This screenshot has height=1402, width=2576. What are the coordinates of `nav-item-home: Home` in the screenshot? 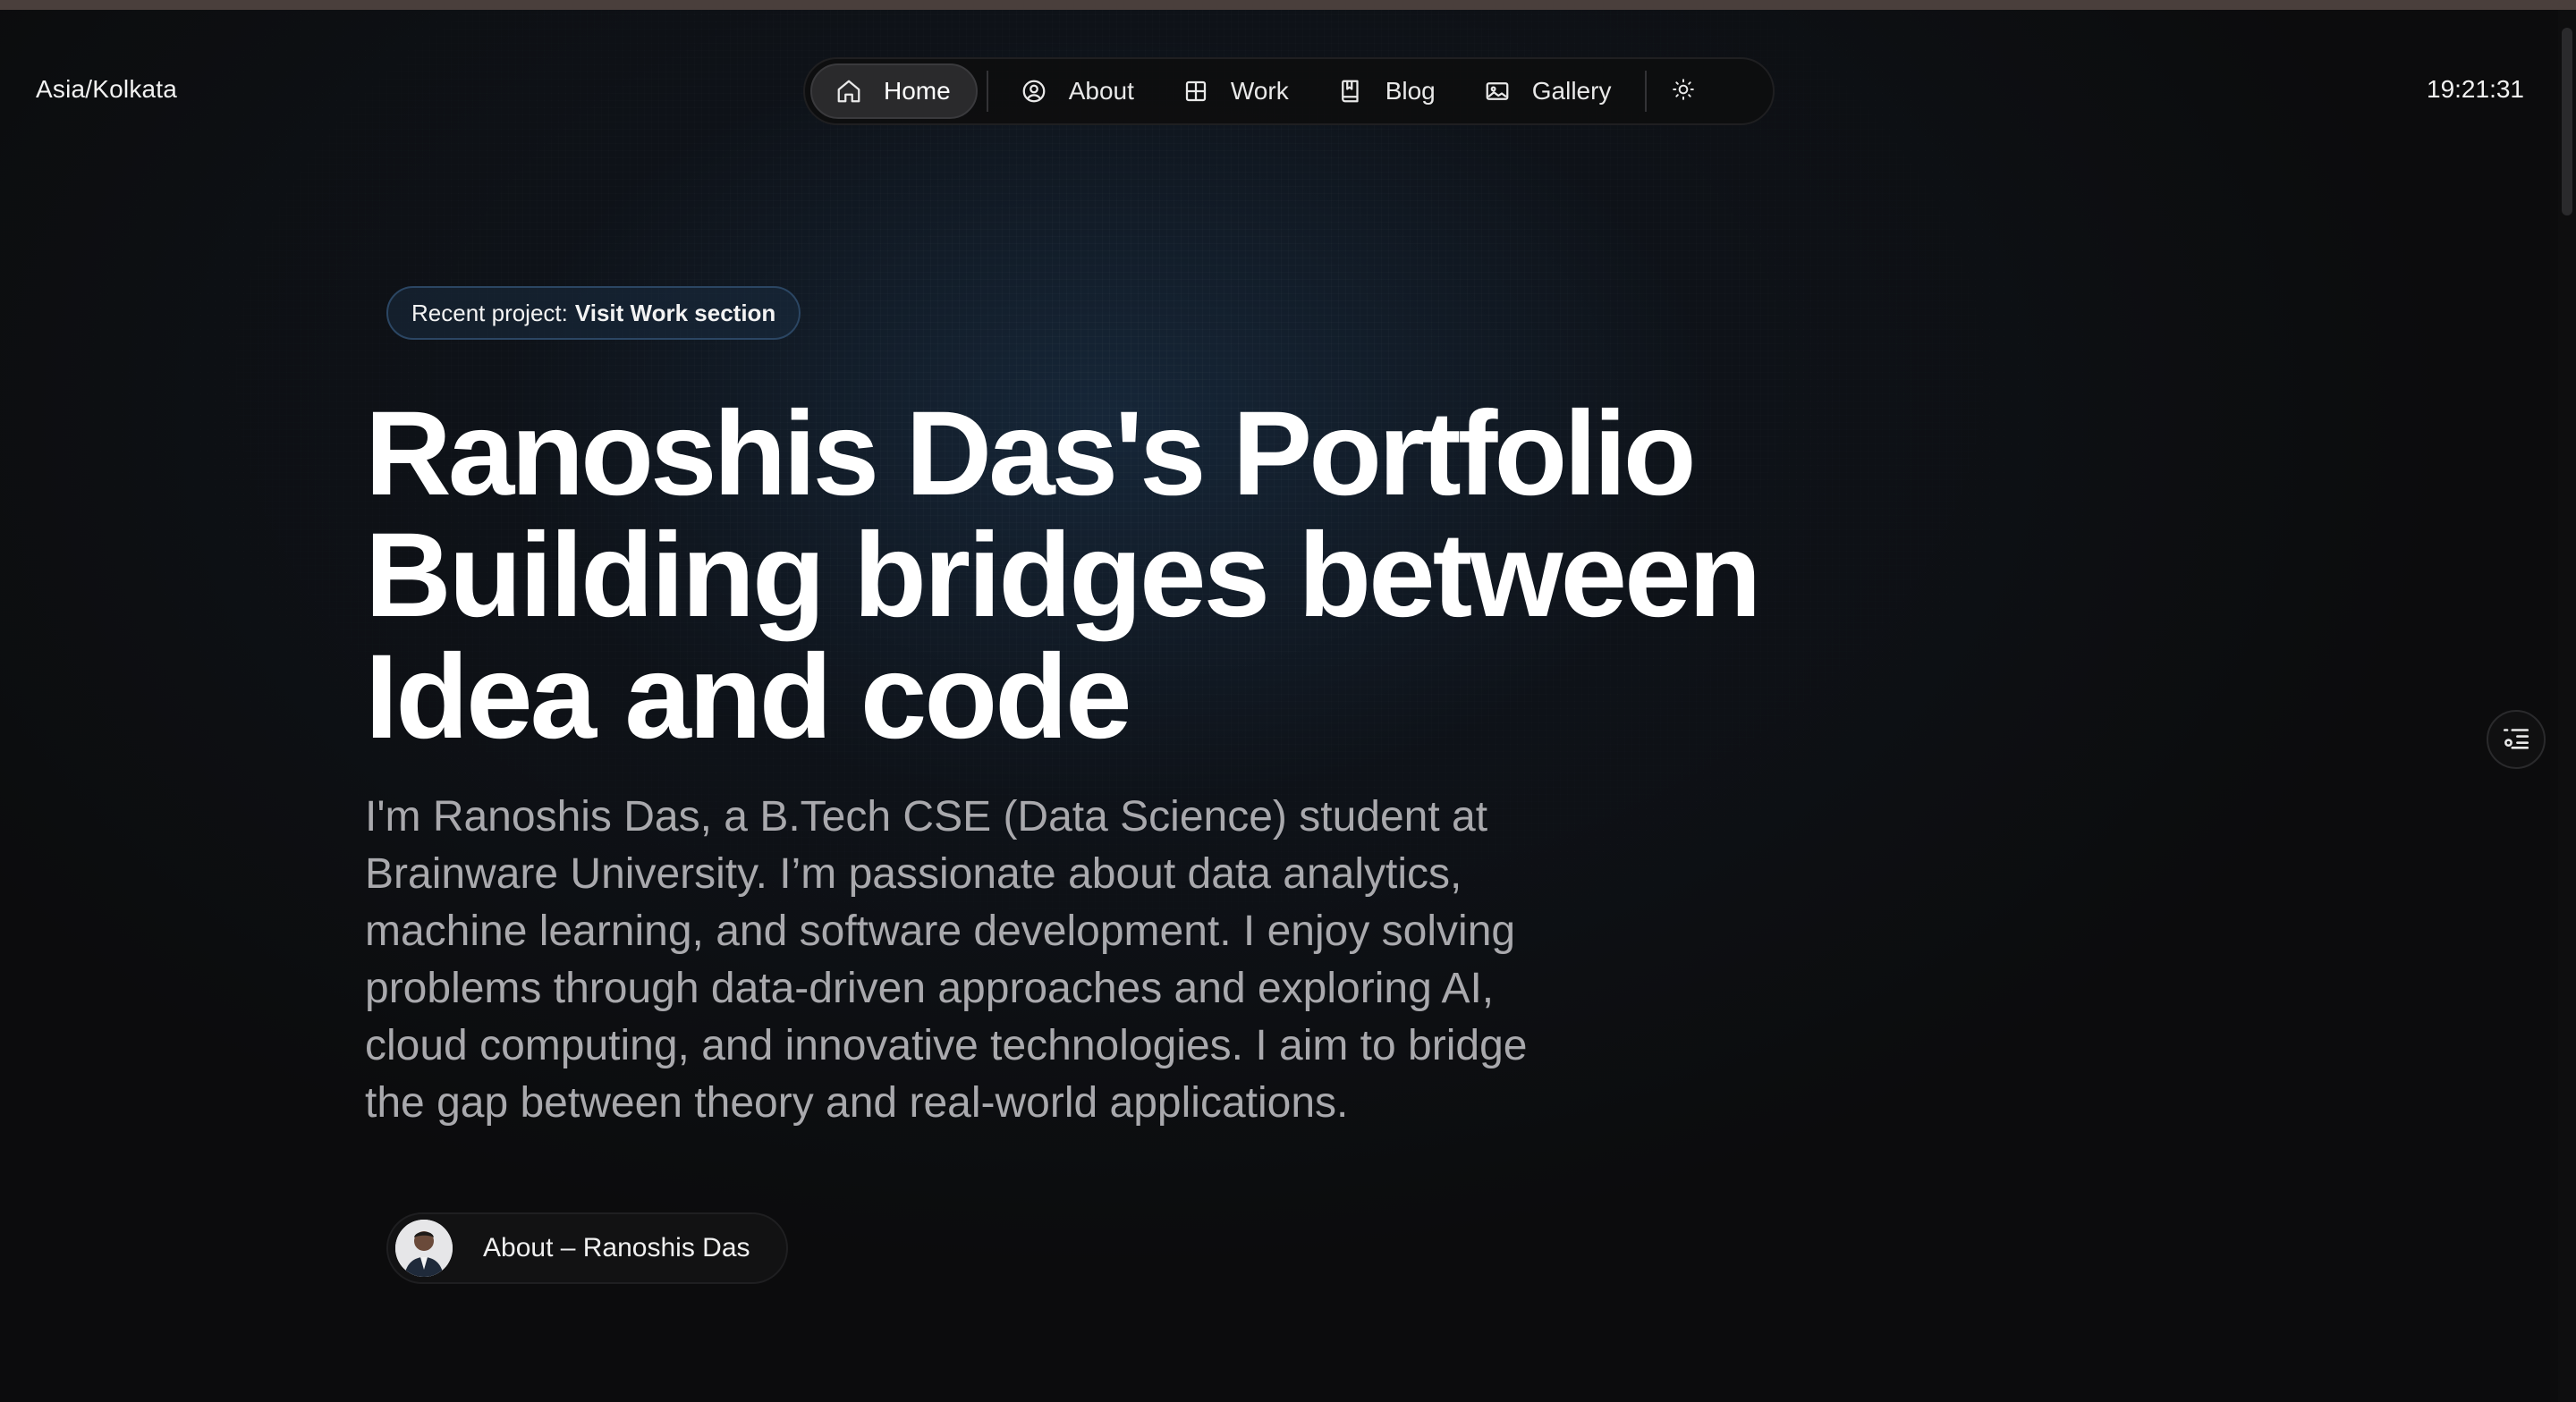 It's located at (894, 91).